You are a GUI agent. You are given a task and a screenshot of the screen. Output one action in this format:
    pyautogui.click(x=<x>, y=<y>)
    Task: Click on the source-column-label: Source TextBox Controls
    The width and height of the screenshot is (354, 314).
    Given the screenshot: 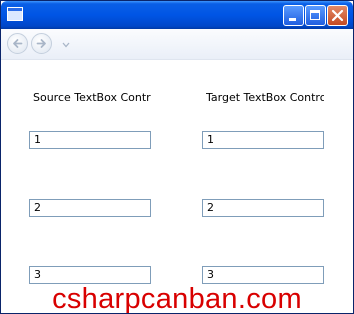 What is the action you would take?
    pyautogui.click(x=92, y=97)
    